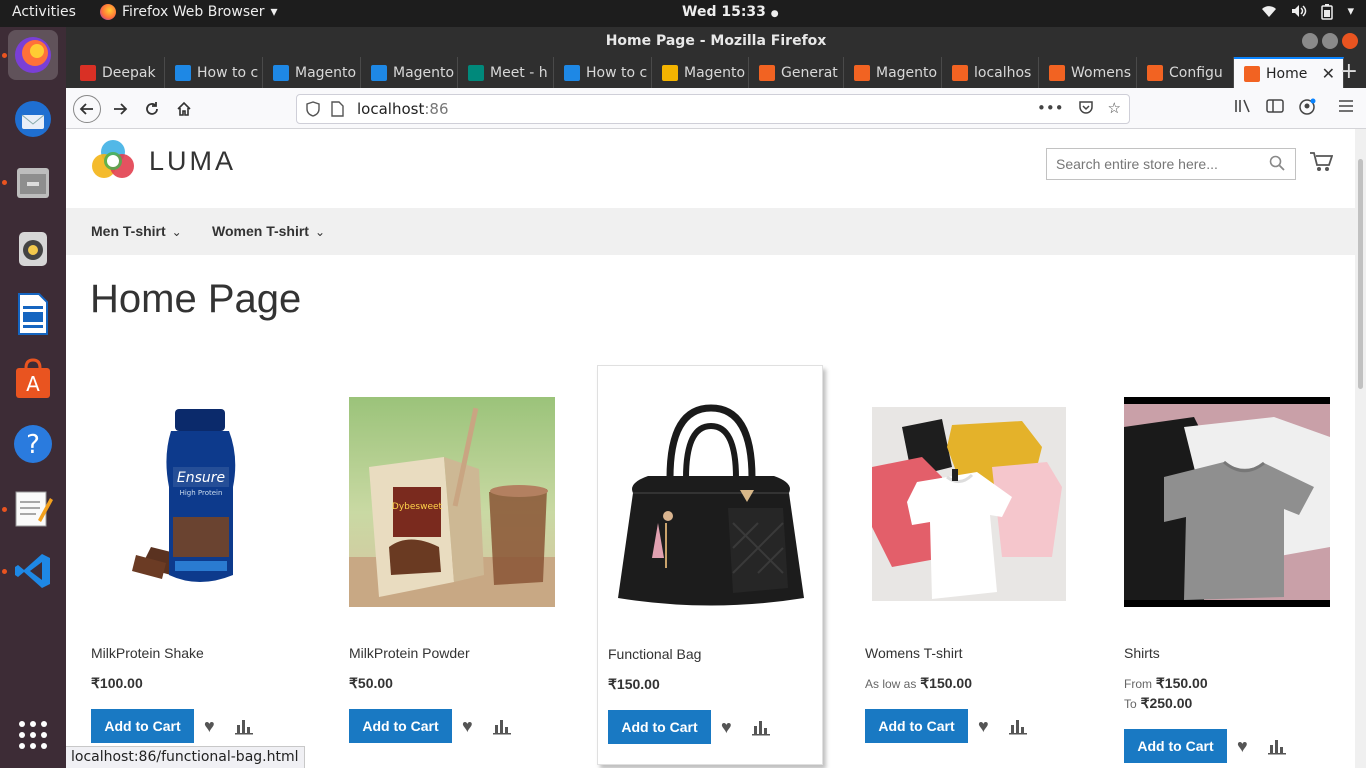 This screenshot has height=768, width=1366. What do you see at coordinates (862, 72) in the screenshot?
I see `magento-icon` at bounding box center [862, 72].